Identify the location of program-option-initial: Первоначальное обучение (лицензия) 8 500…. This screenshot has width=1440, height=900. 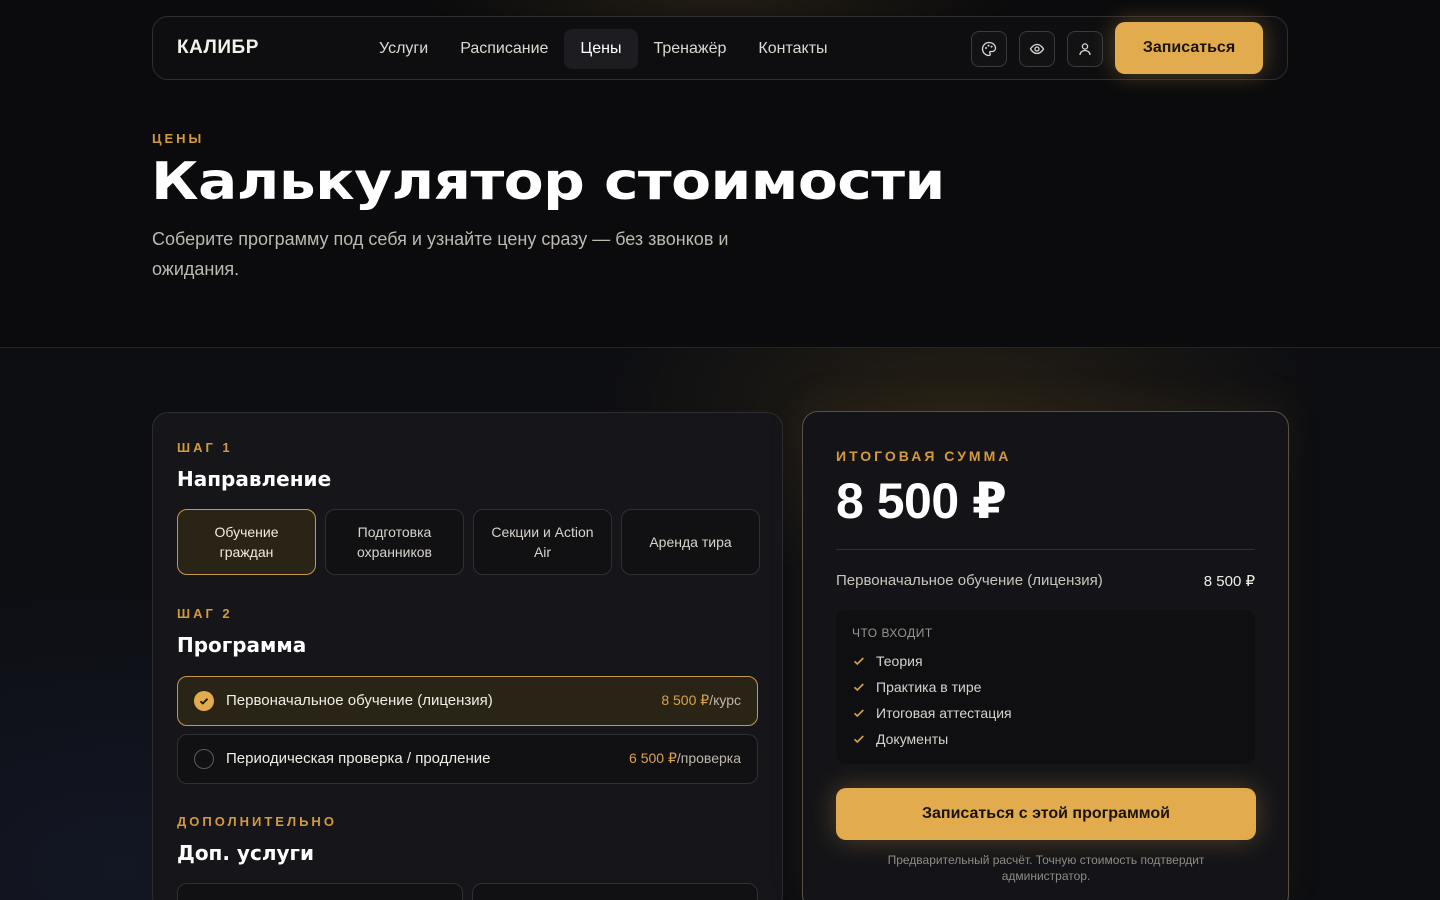
(467, 701).